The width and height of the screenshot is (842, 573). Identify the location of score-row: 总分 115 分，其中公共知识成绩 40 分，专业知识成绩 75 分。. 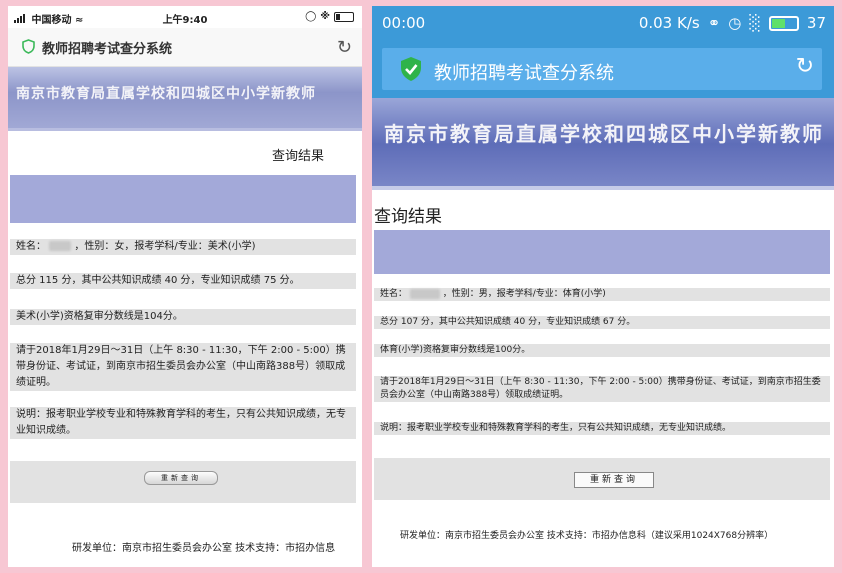
(183, 281).